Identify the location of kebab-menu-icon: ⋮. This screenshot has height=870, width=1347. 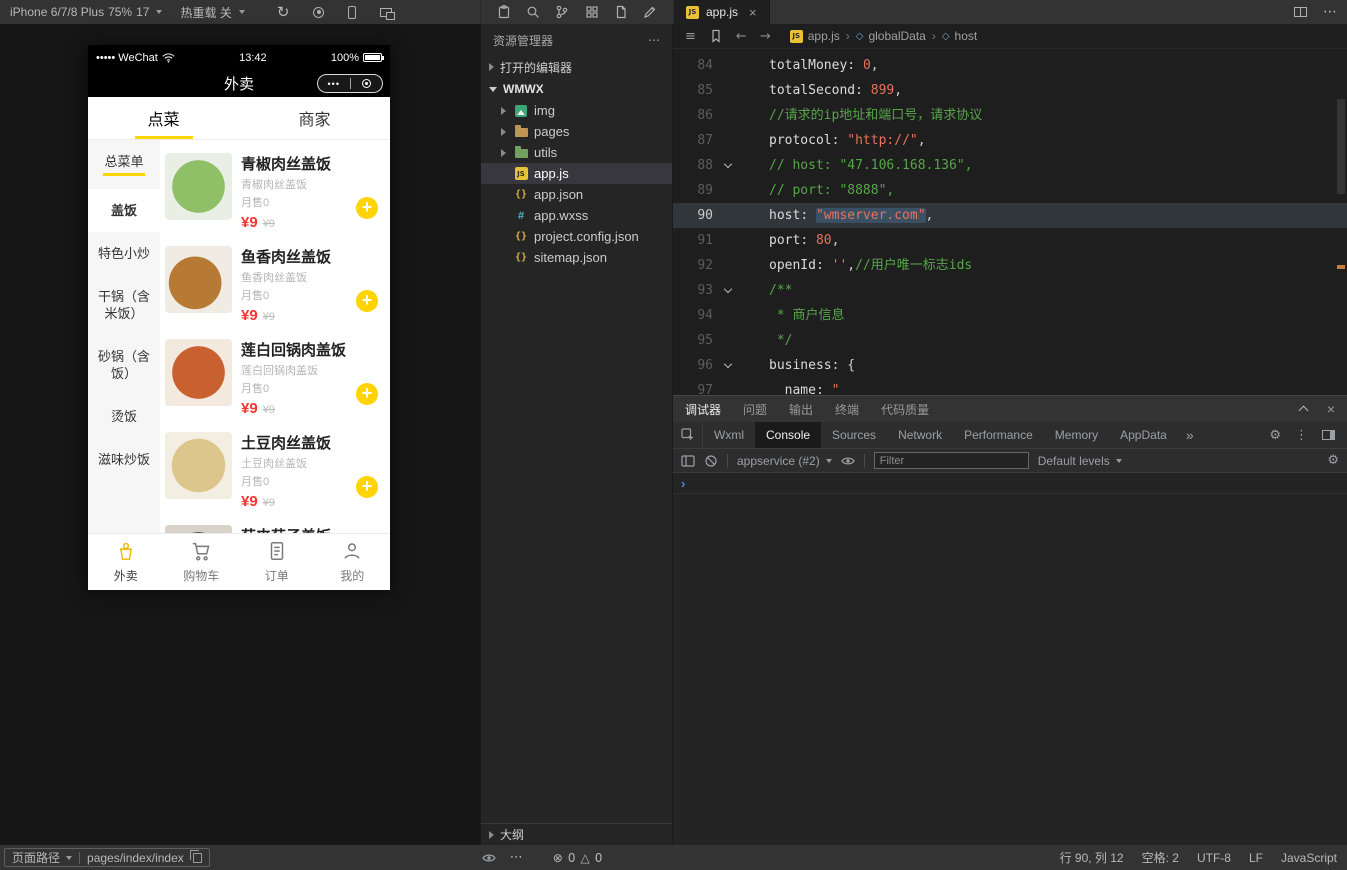
(1301, 435).